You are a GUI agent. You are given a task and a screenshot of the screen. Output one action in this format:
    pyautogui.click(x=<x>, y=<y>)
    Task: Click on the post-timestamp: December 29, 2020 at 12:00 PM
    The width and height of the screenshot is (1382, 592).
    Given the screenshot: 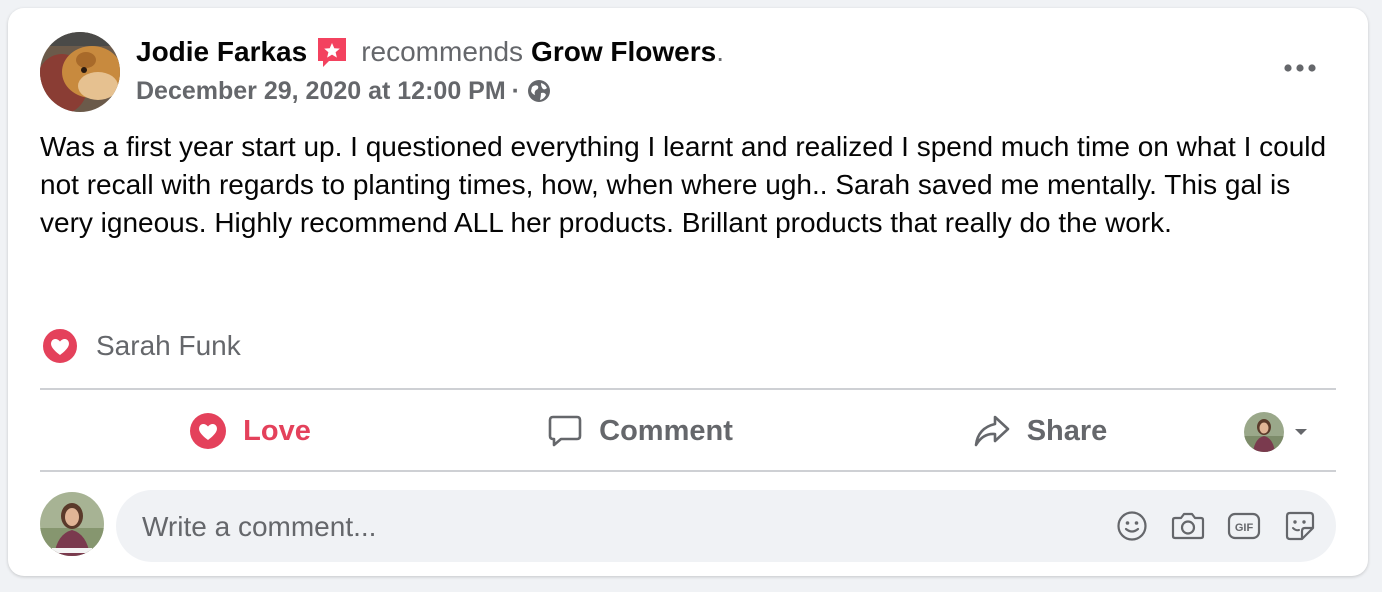 What is the action you would take?
    pyautogui.click(x=321, y=91)
    